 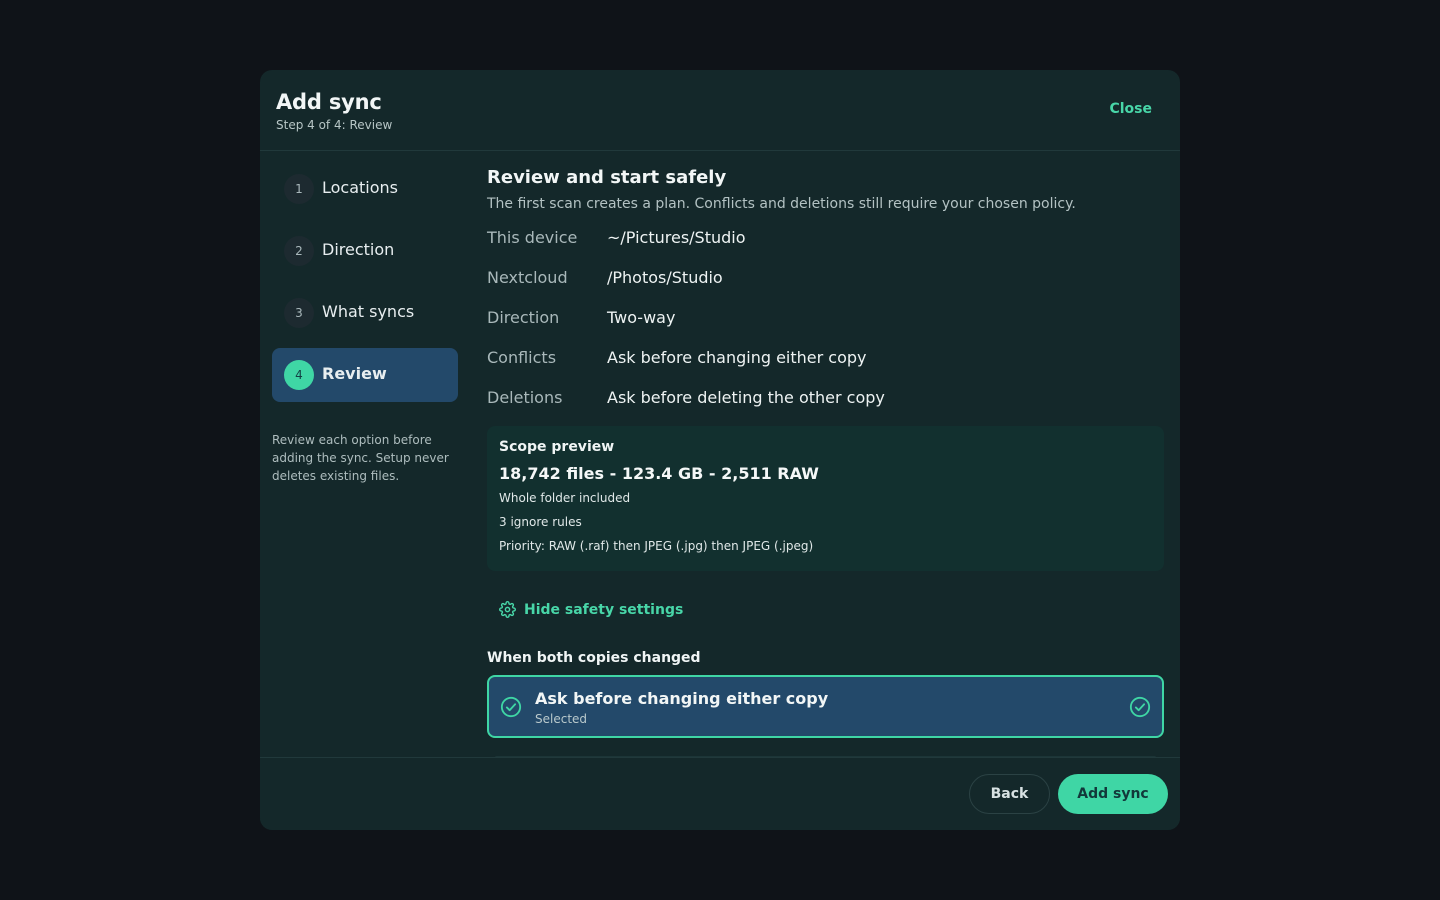 What do you see at coordinates (523, 317) in the screenshot?
I see `summary-key: Direction` at bounding box center [523, 317].